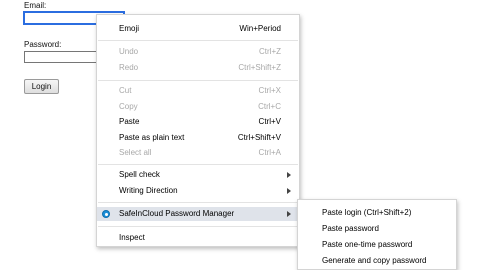 Image resolution: width=480 pixels, height=270 pixels. What do you see at coordinates (269, 90) in the screenshot?
I see `menu-item-shortcut: Ctrl+X` at bounding box center [269, 90].